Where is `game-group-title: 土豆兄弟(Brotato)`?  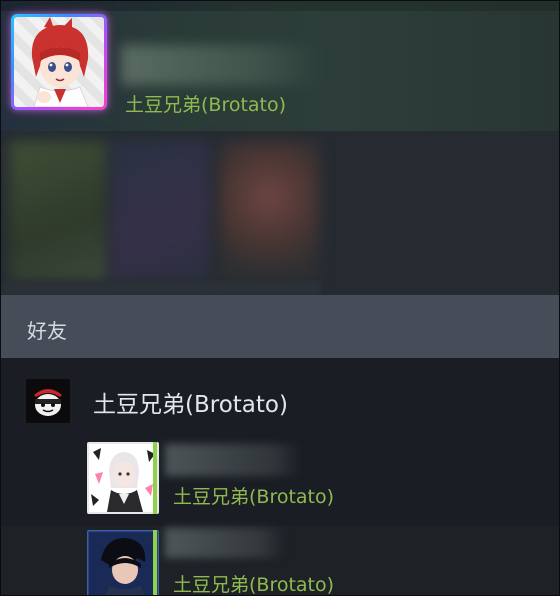 game-group-title: 土豆兄弟(Brotato) is located at coordinates (190, 405).